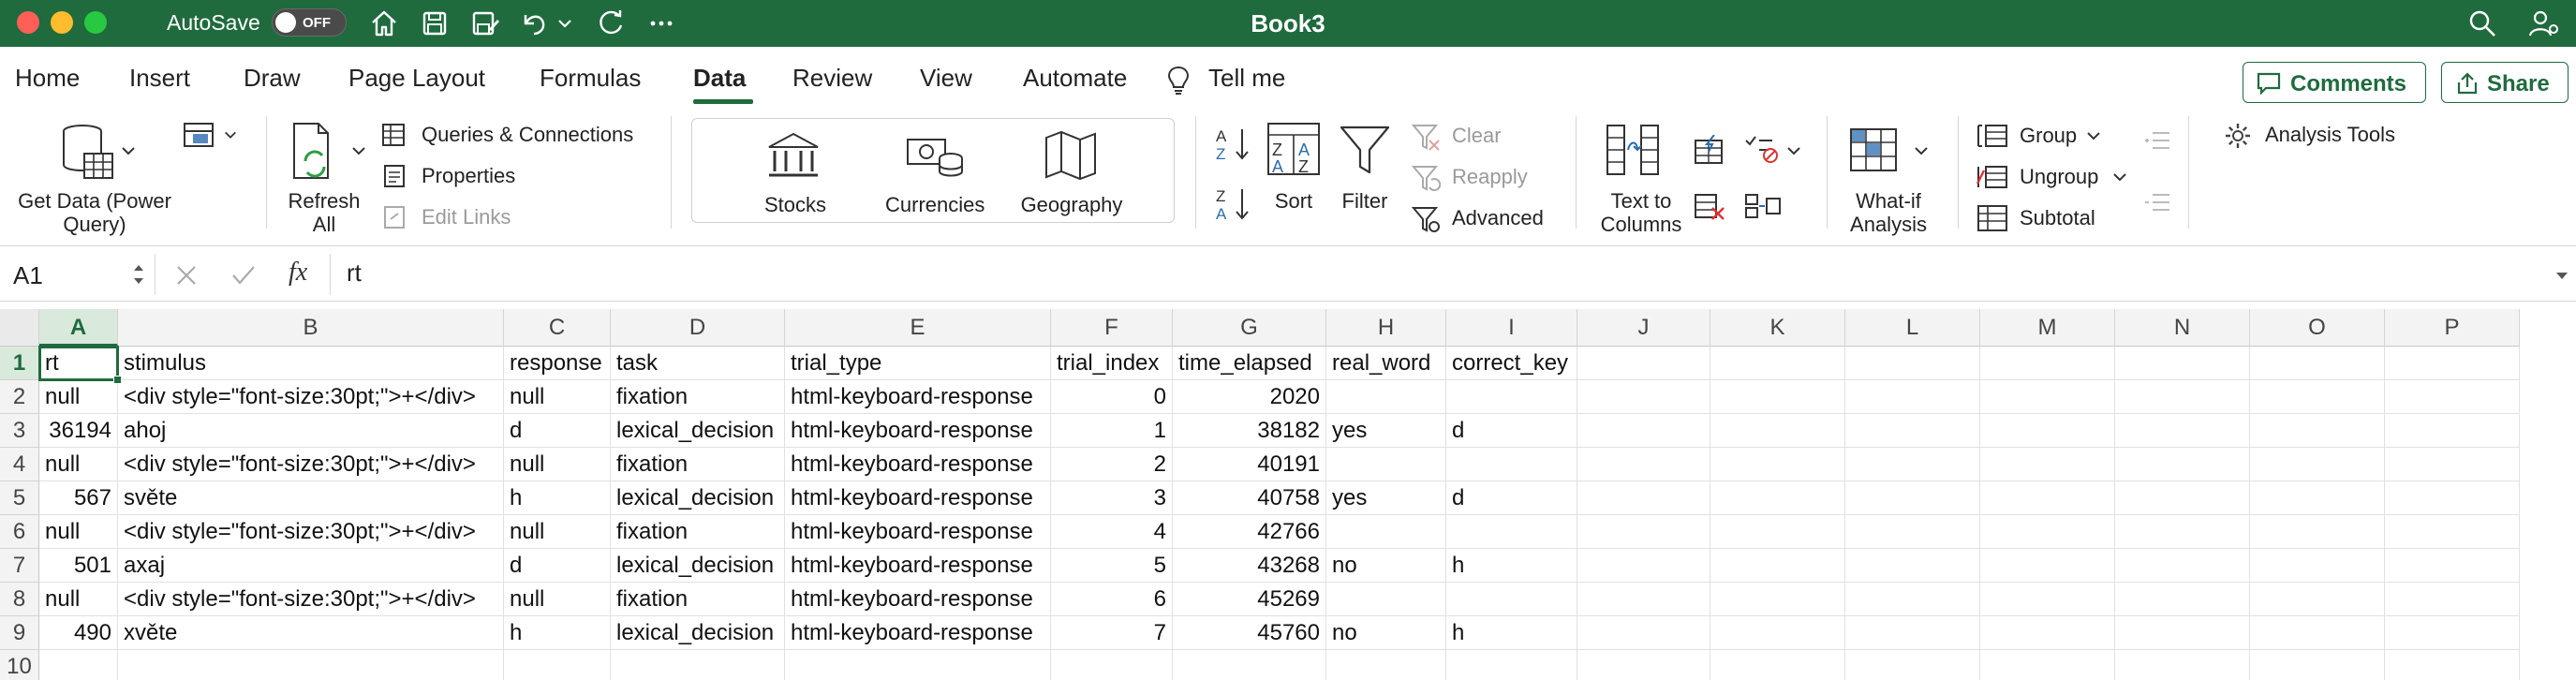 The image size is (2576, 680). What do you see at coordinates (95, 23) in the screenshot?
I see `maximize-window-button` at bounding box center [95, 23].